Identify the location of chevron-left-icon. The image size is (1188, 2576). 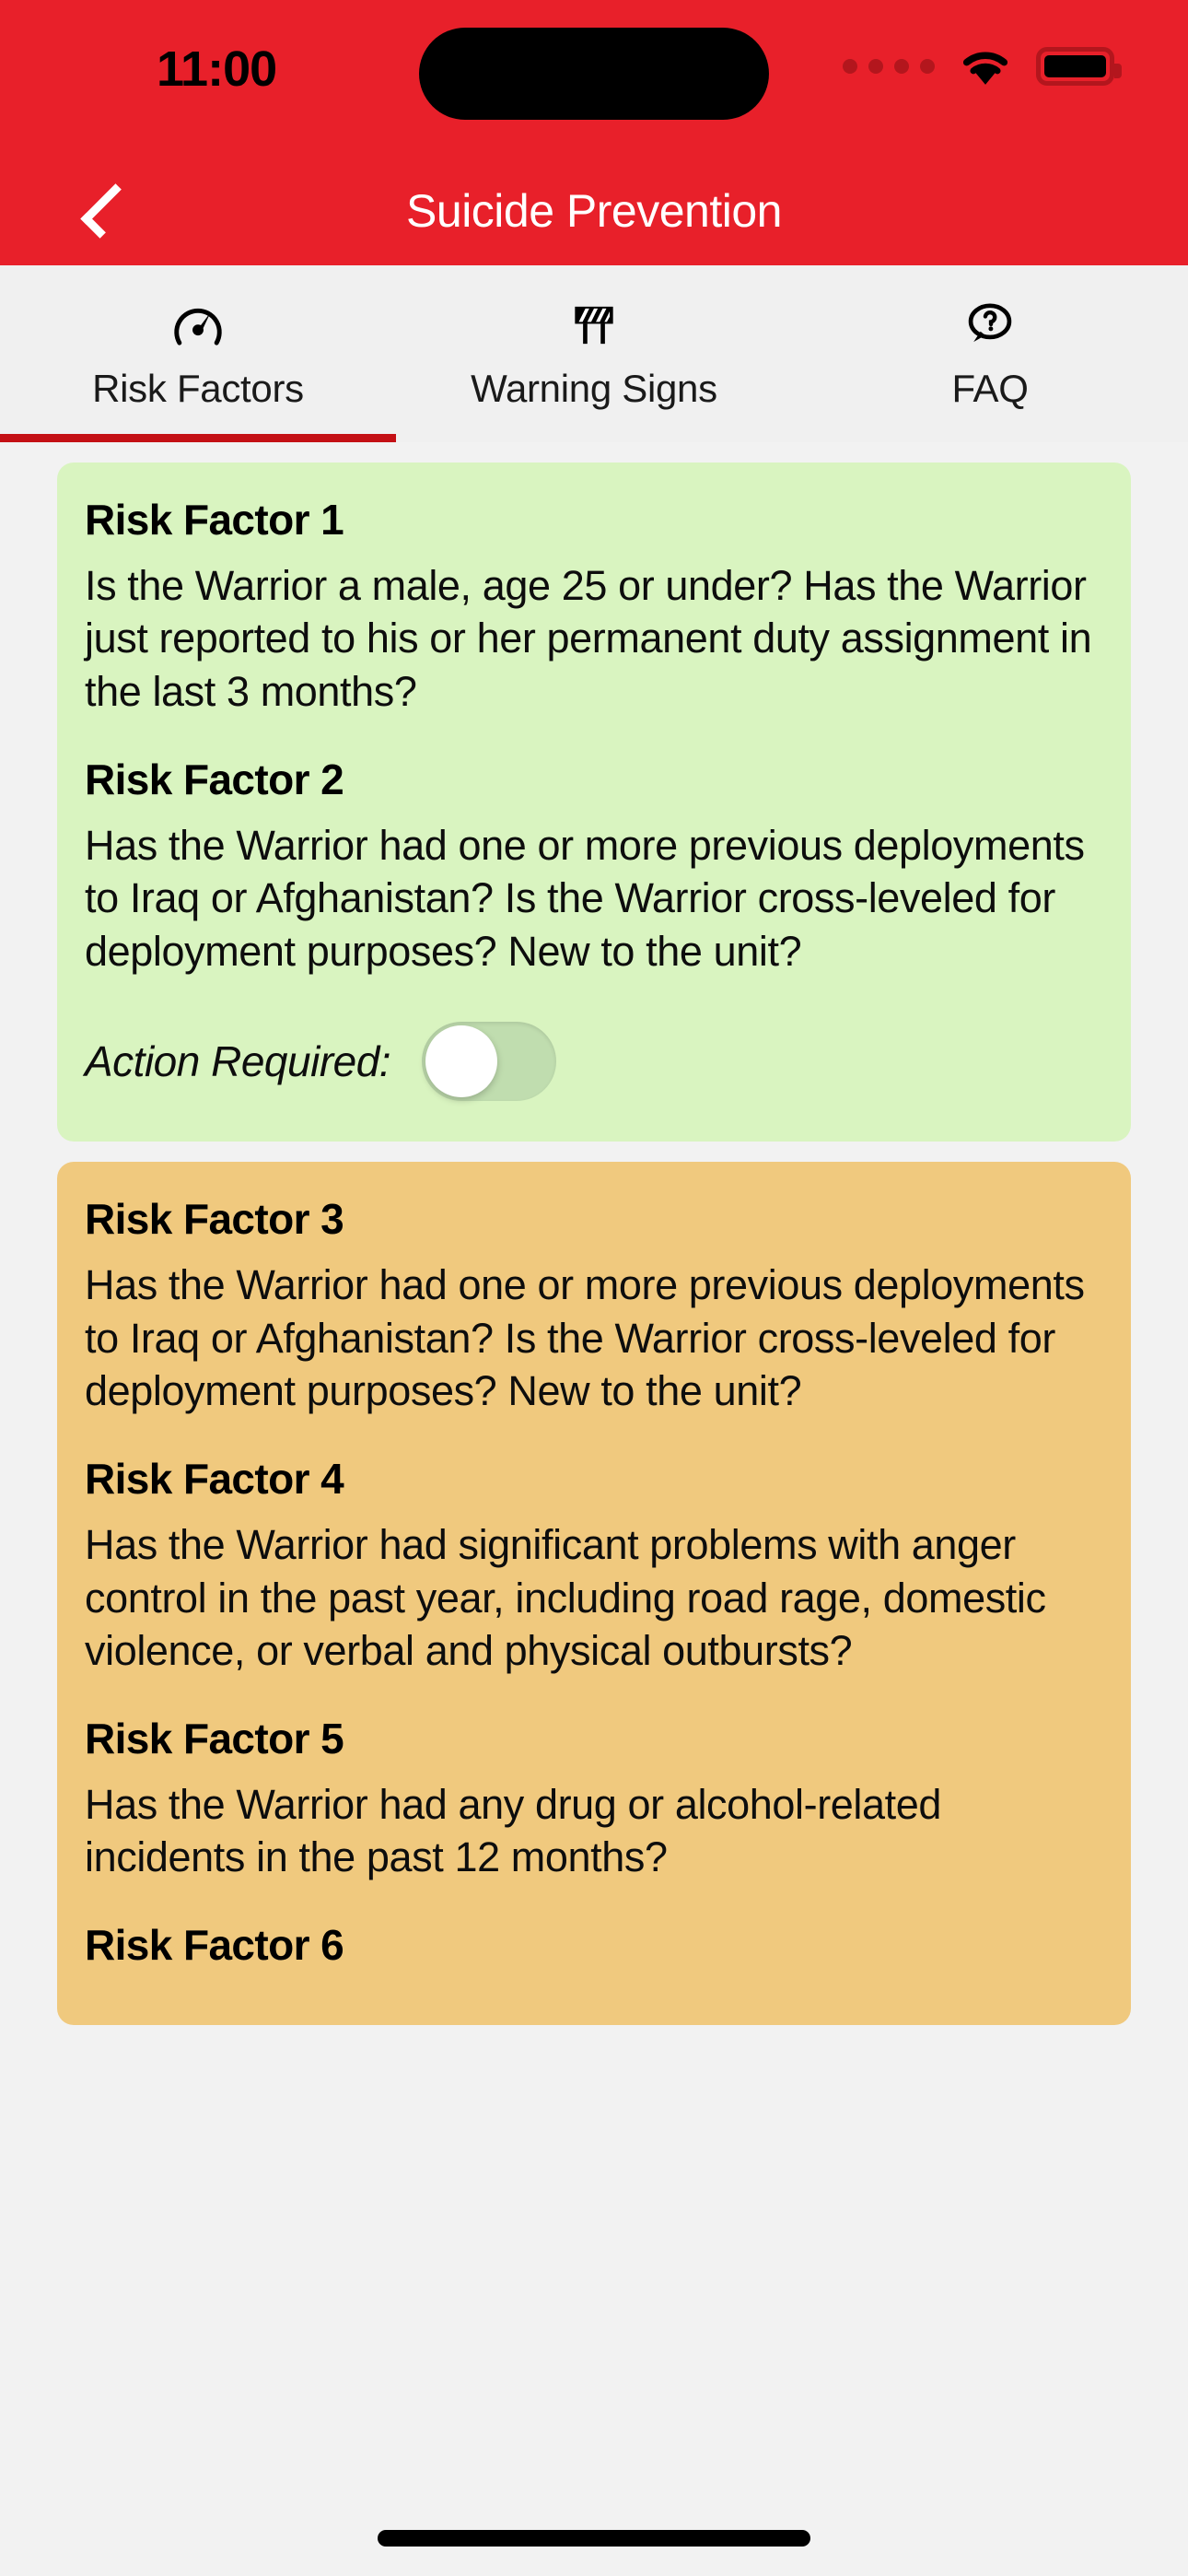
(107, 211).